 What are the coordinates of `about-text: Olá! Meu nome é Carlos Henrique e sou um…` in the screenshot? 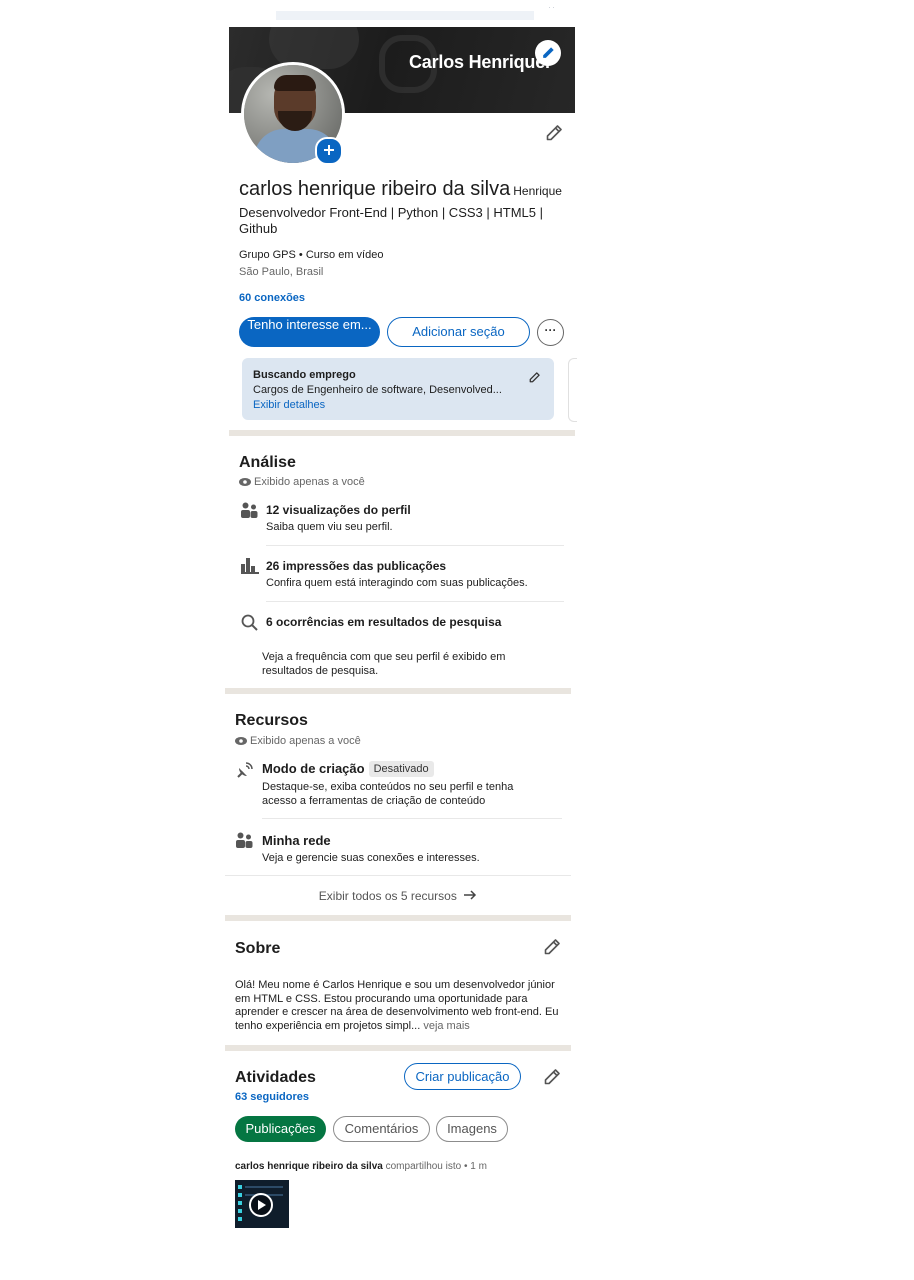 It's located at (398, 1006).